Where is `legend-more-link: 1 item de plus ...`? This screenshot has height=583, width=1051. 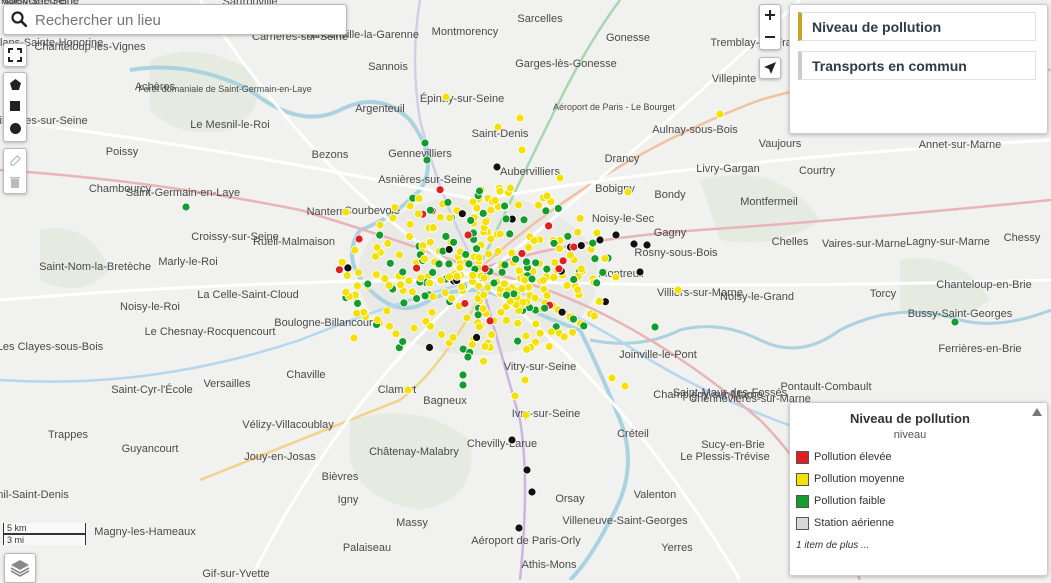
legend-more-link: 1 item de plus ... is located at coordinates (832, 545).